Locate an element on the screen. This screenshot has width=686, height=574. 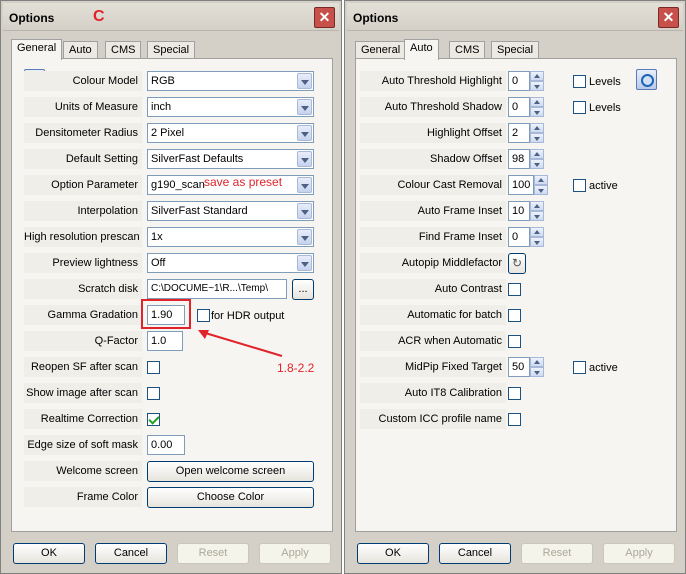
ath-levels-label: Levels is located at coordinates (605, 82).